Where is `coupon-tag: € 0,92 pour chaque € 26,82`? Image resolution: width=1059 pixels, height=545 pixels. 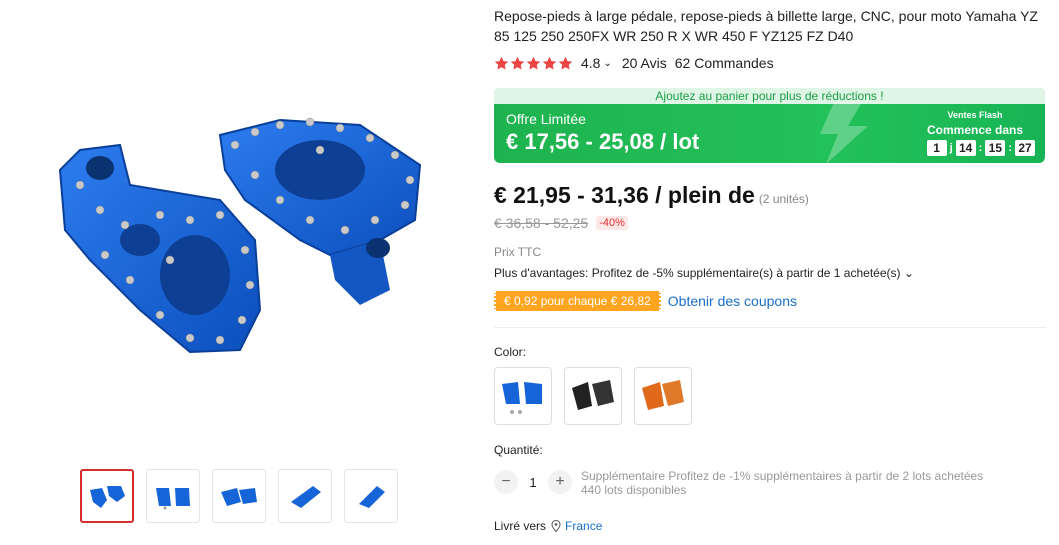 coupon-tag: € 0,92 pour chaque € 26,82 is located at coordinates (577, 301).